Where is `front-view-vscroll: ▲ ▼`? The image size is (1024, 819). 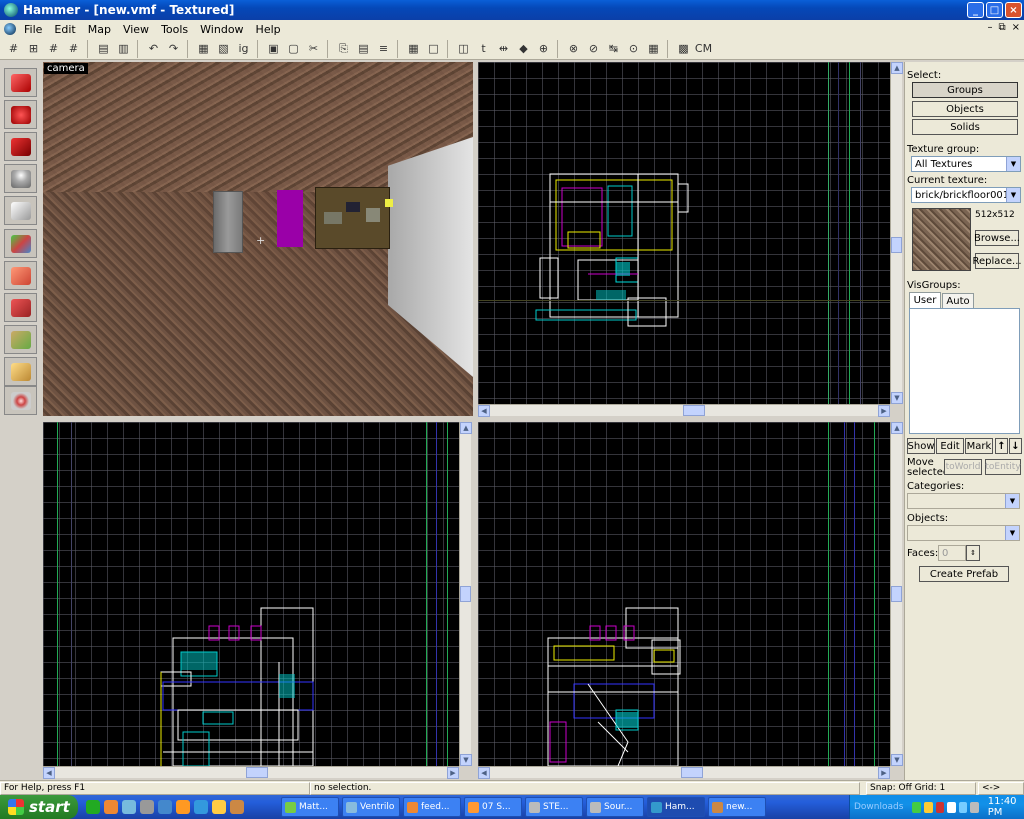
front-view-vscroll: ▲ ▼ is located at coordinates (465, 594).